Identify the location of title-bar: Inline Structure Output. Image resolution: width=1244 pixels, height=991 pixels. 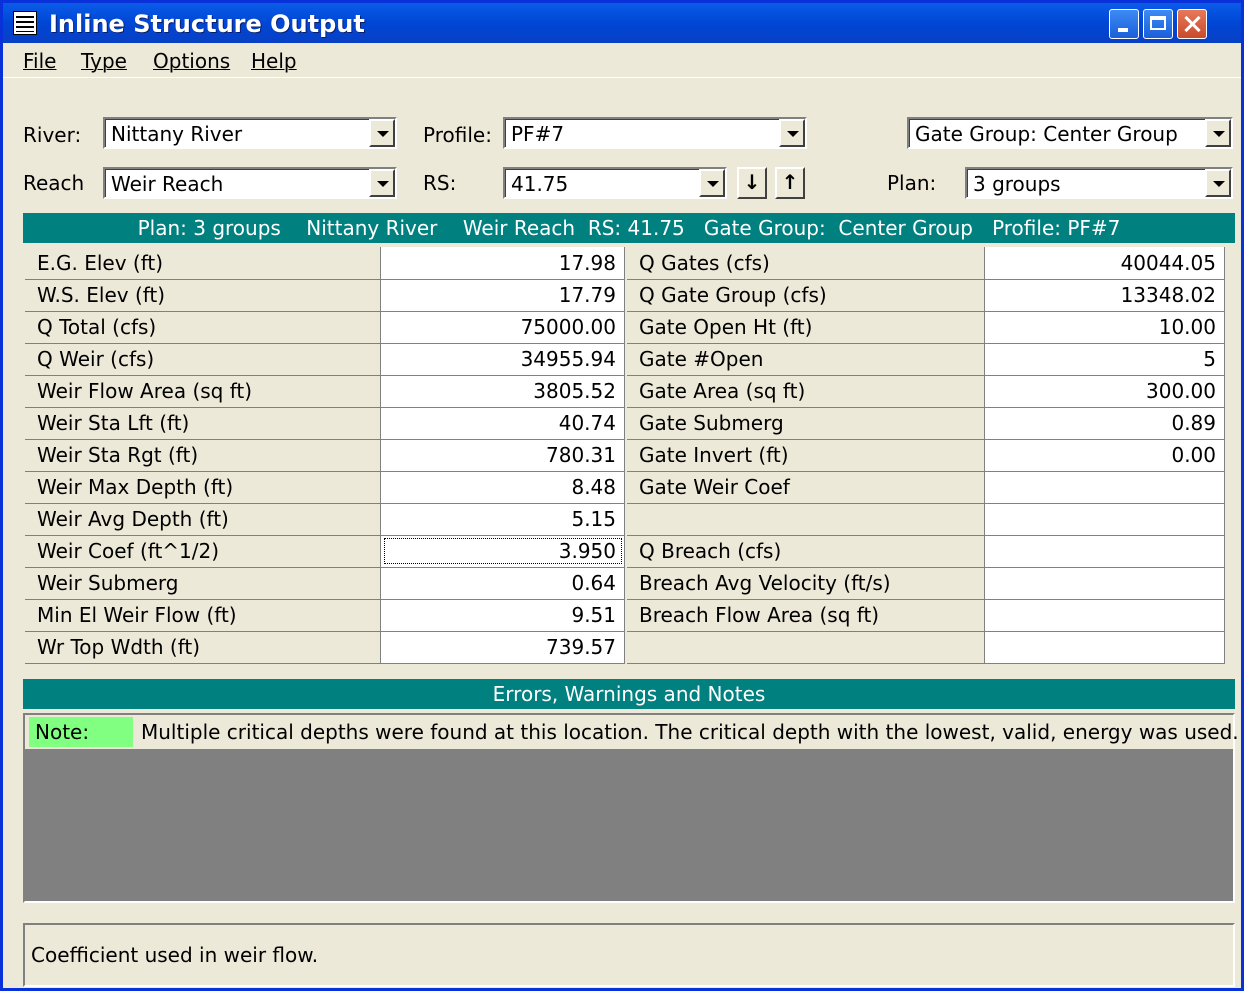
(622, 23).